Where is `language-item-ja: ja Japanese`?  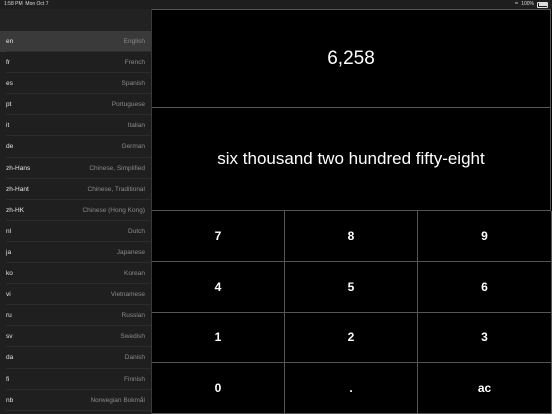
language-item-ja: ja Japanese is located at coordinates (75, 253).